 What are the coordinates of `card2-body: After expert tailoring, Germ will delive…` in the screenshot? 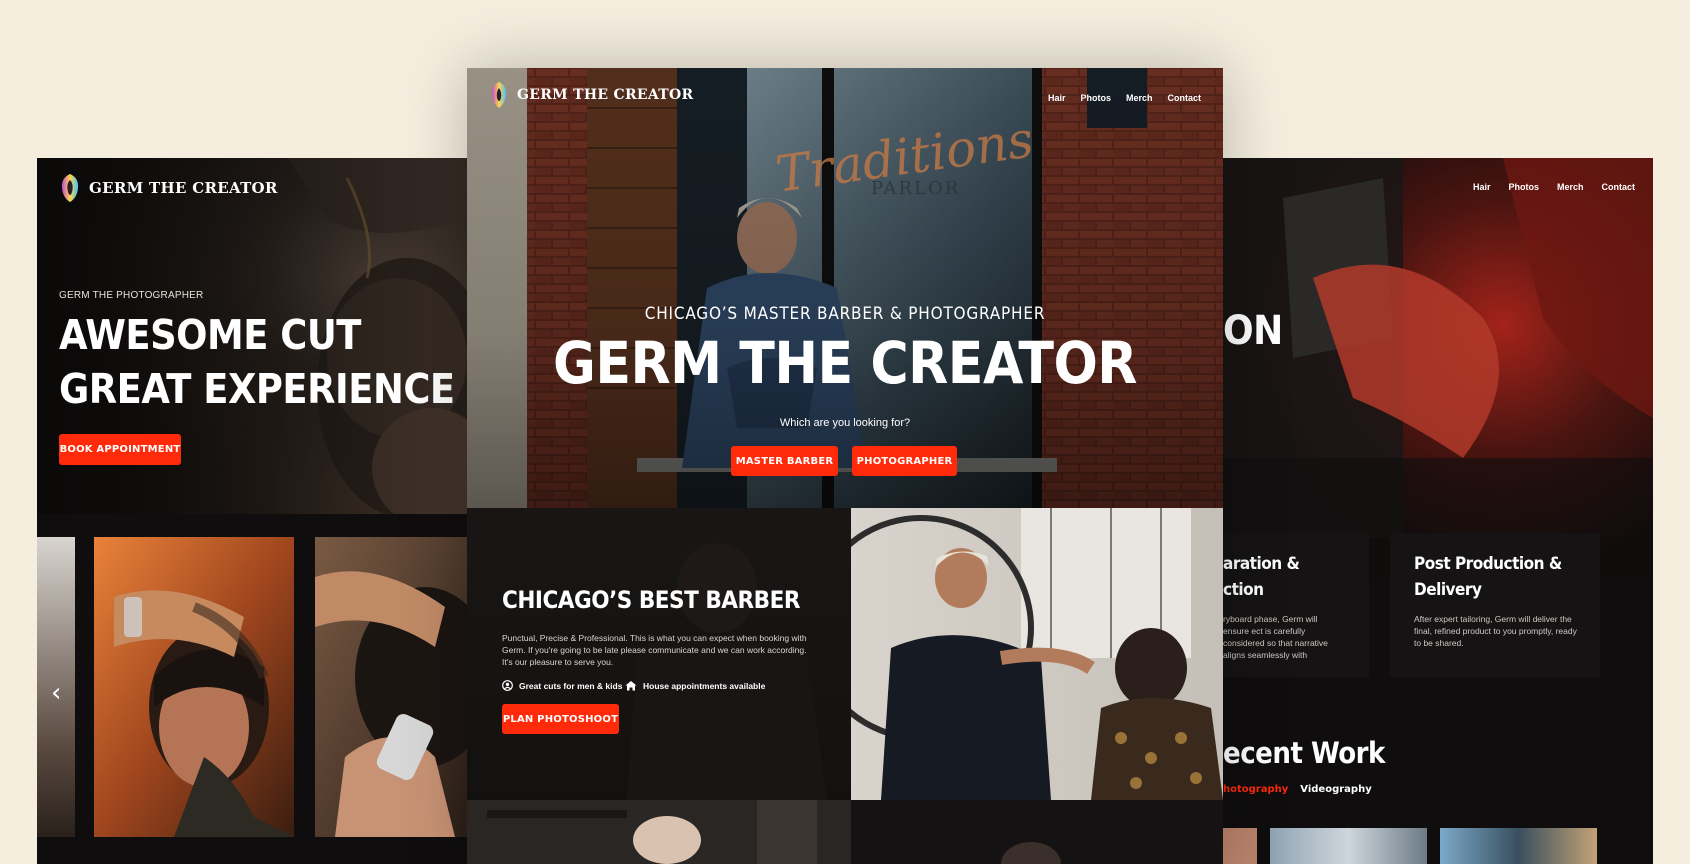 It's located at (1495, 631).